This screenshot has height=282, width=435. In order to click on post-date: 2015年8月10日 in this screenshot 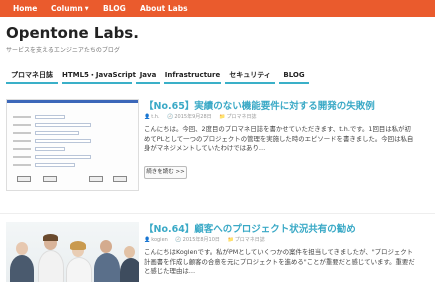, I will do `click(201, 240)`.